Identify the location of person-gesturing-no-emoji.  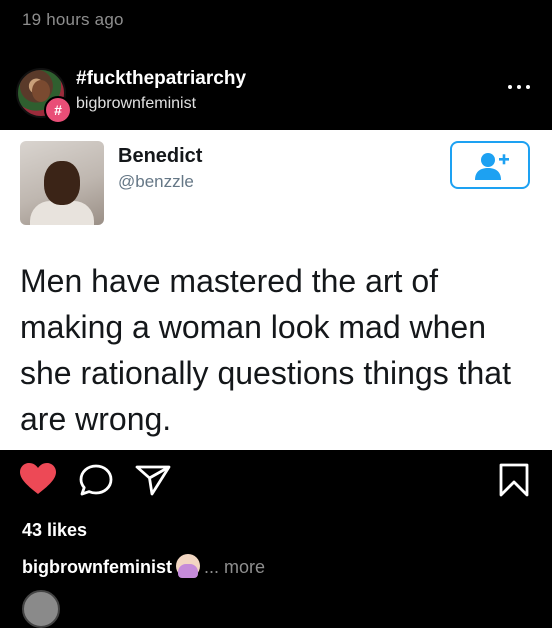
(188, 566).